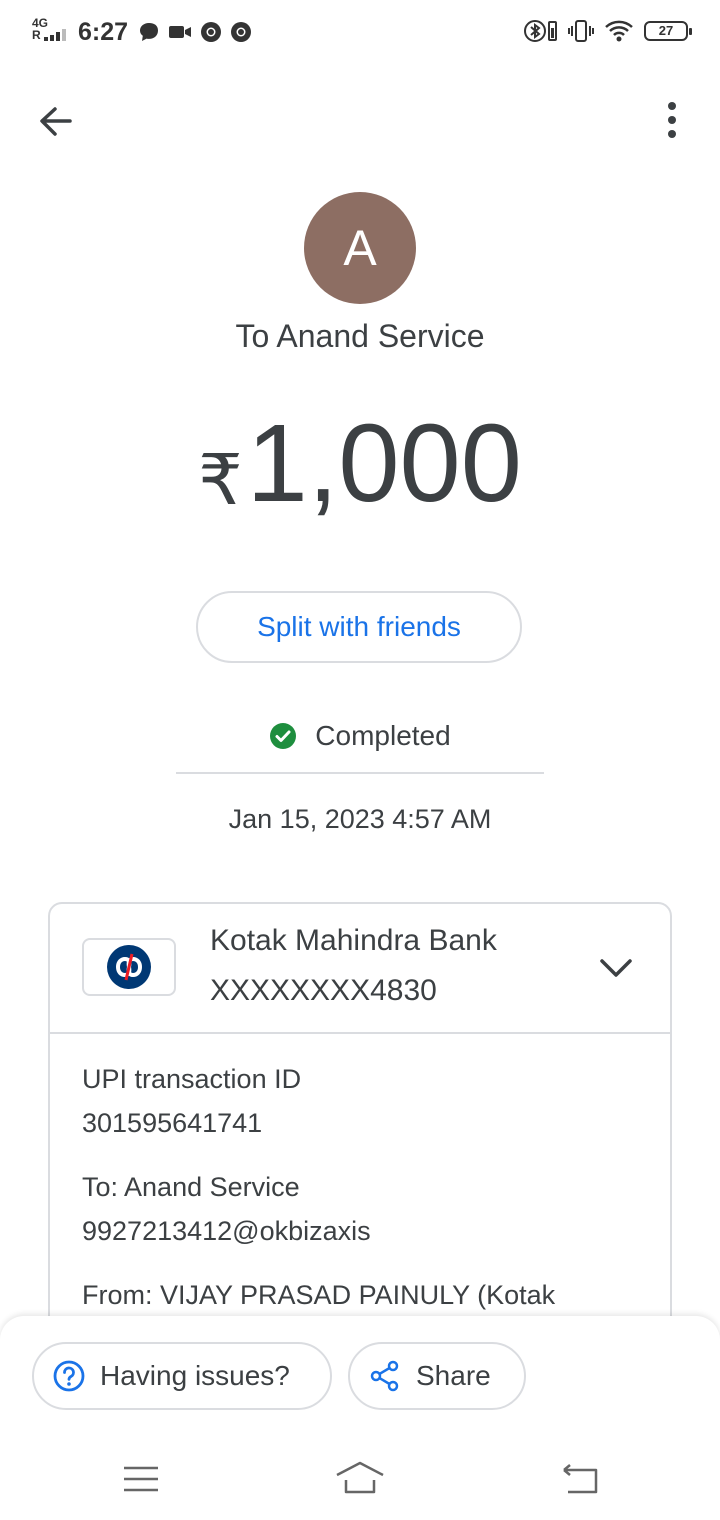 This screenshot has width=720, height=1520. I want to click on having-issues-button: Having issues?, so click(182, 1376).